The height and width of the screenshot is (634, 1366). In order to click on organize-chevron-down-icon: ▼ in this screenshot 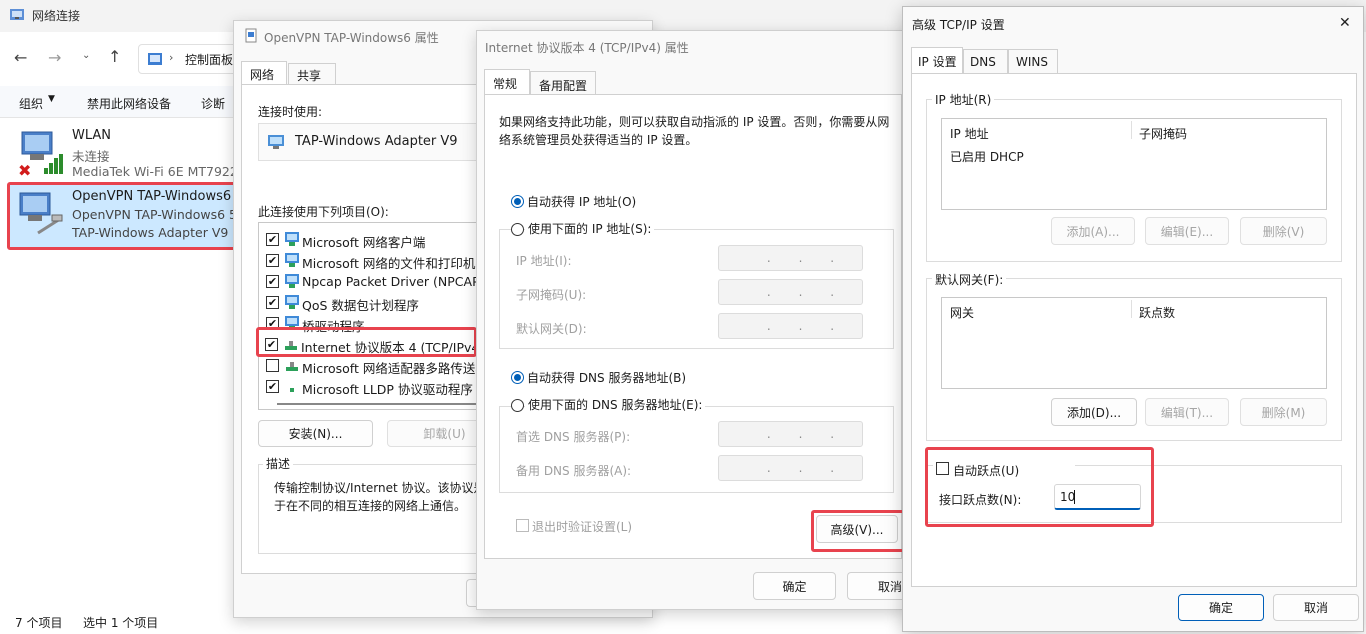, I will do `click(51, 99)`.